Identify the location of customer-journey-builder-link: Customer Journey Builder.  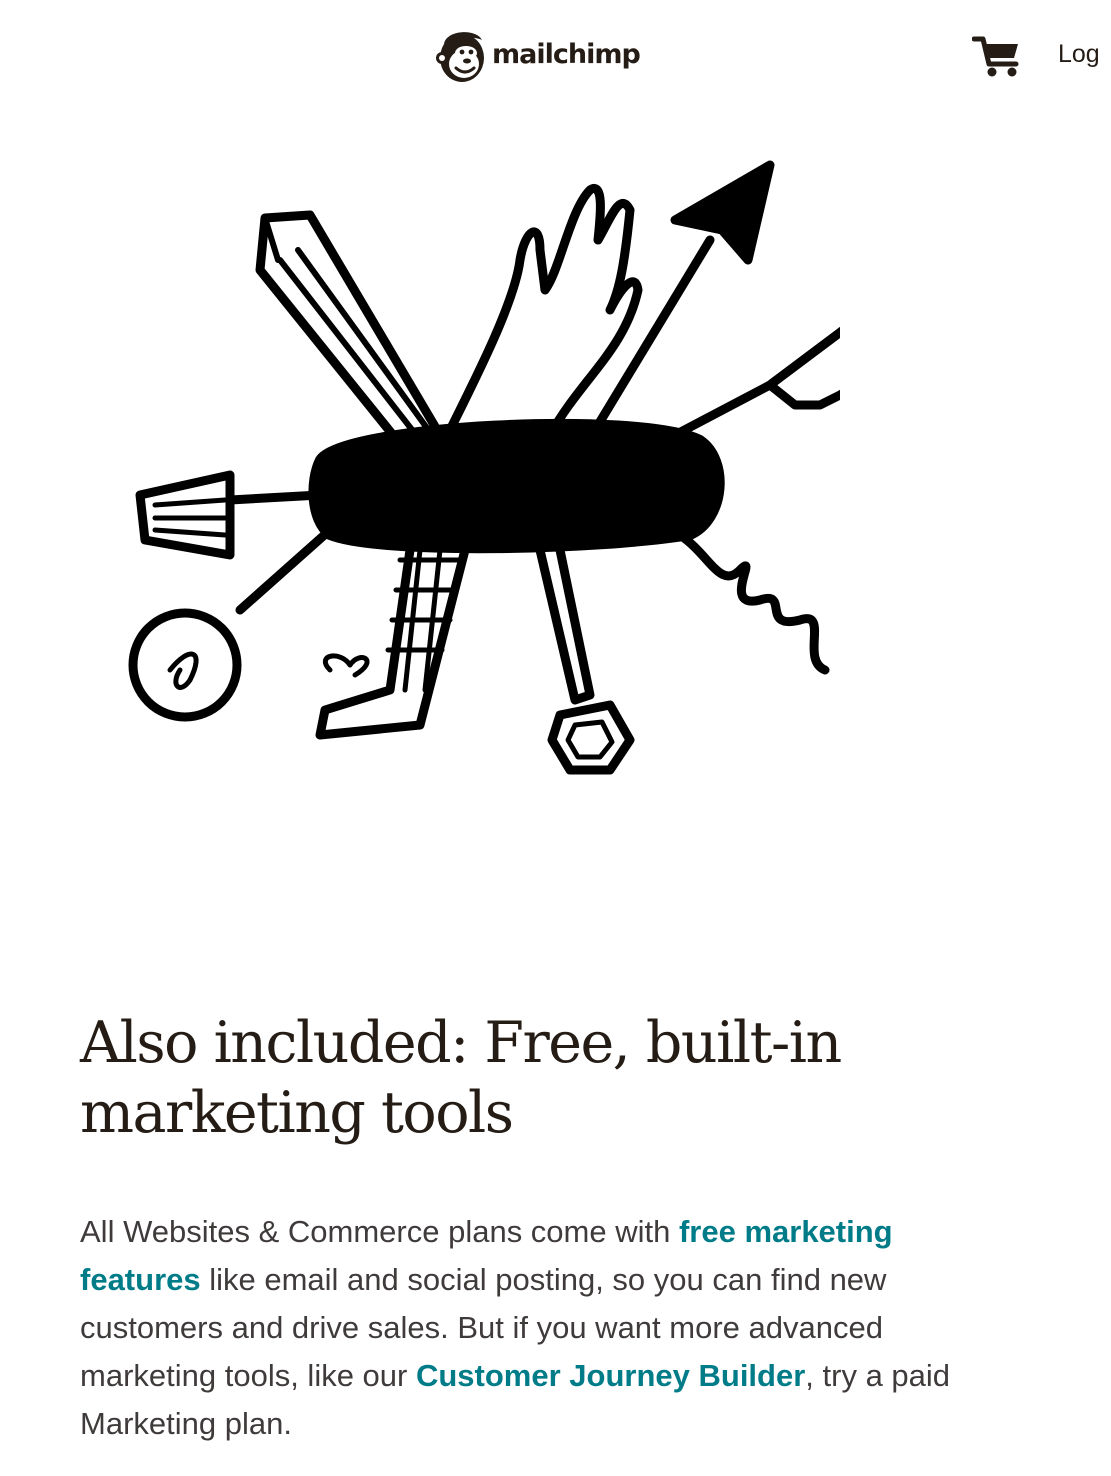
(610, 1375).